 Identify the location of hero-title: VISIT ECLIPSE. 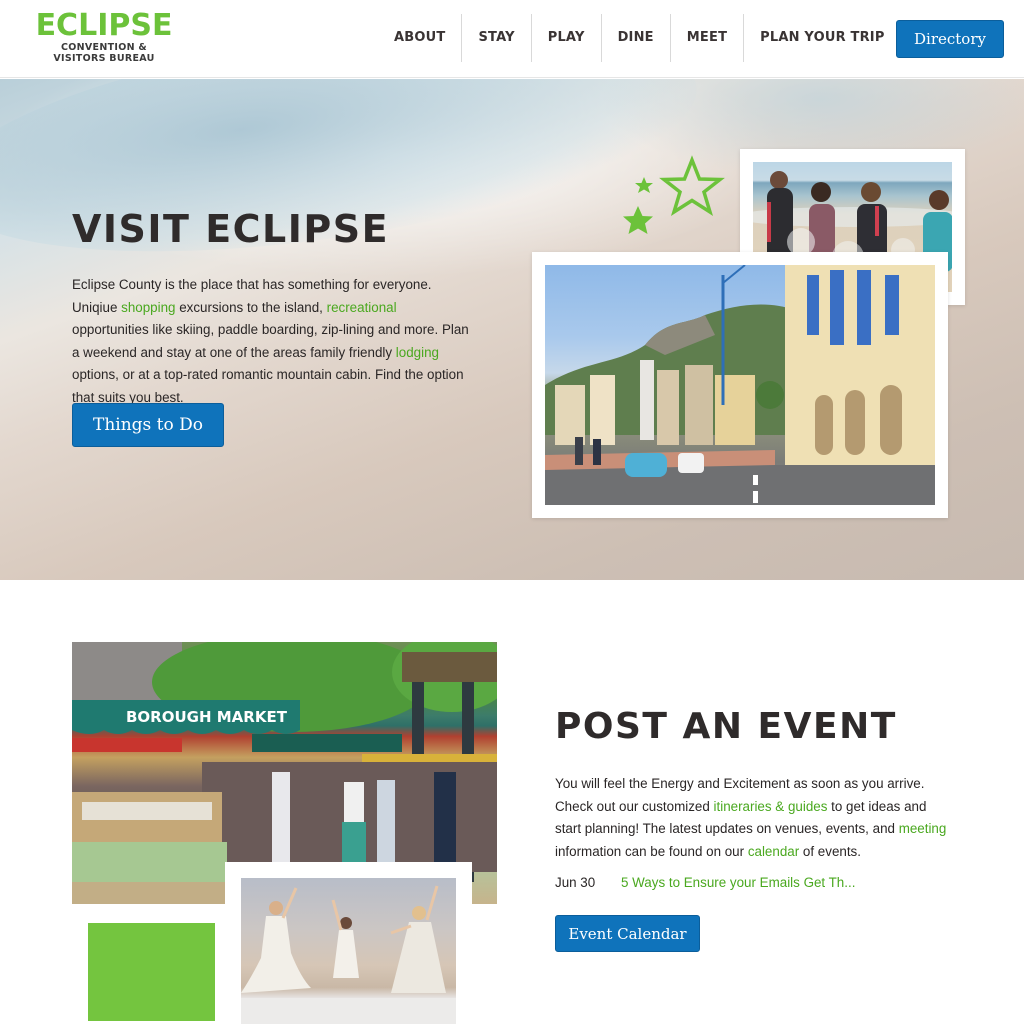
(231, 229).